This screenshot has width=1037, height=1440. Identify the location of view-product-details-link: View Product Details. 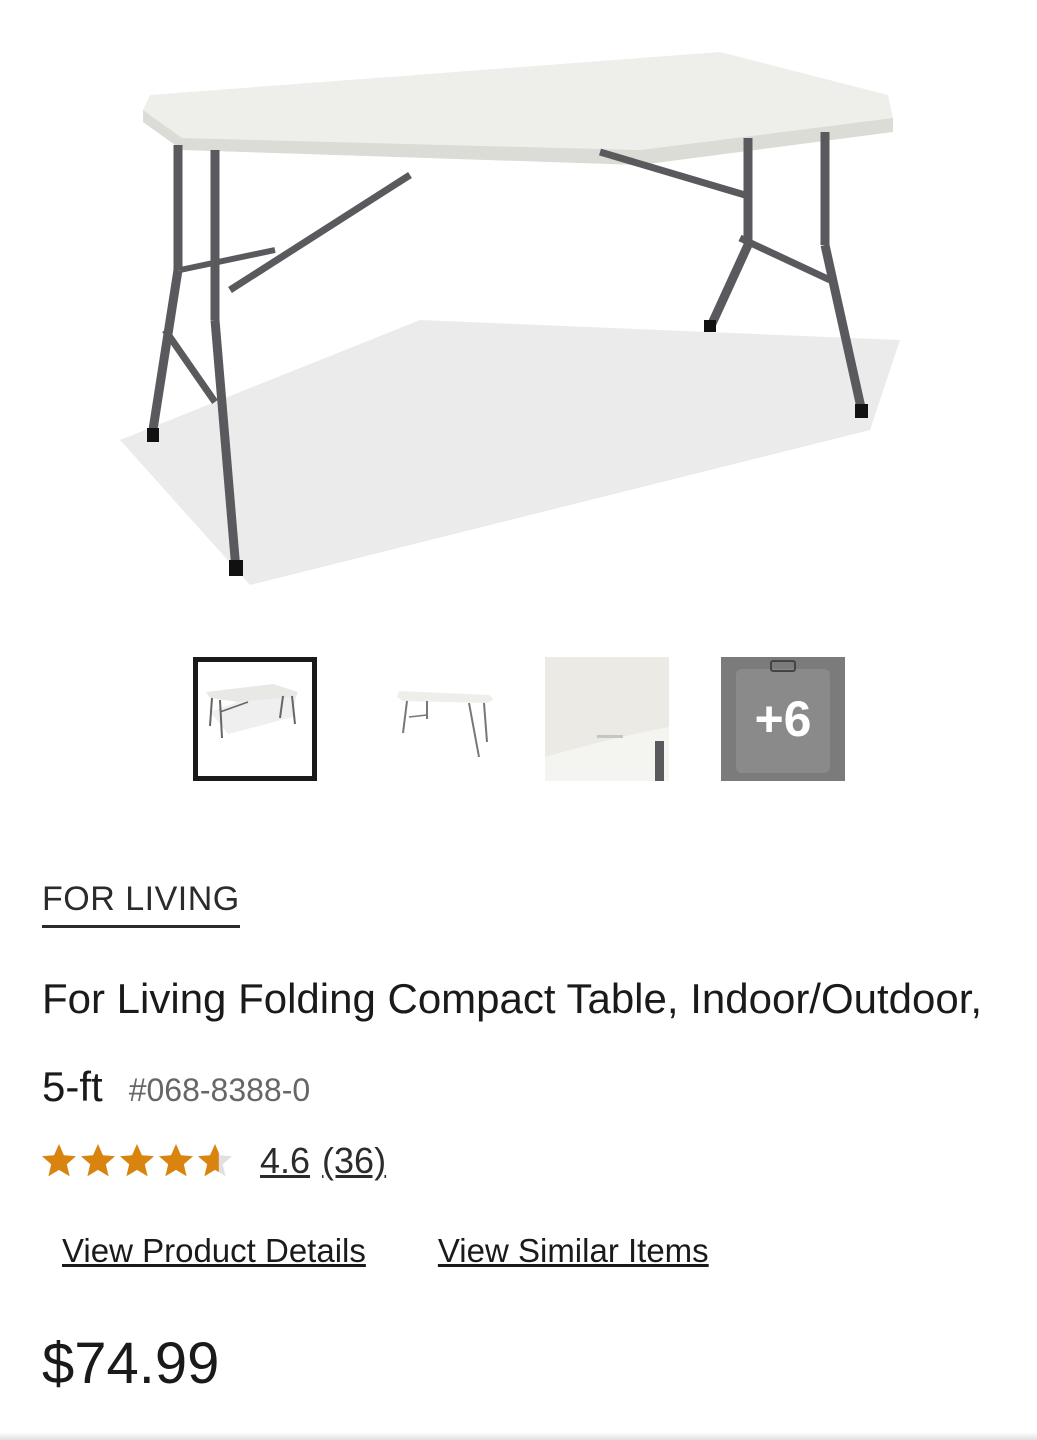
(214, 1251).